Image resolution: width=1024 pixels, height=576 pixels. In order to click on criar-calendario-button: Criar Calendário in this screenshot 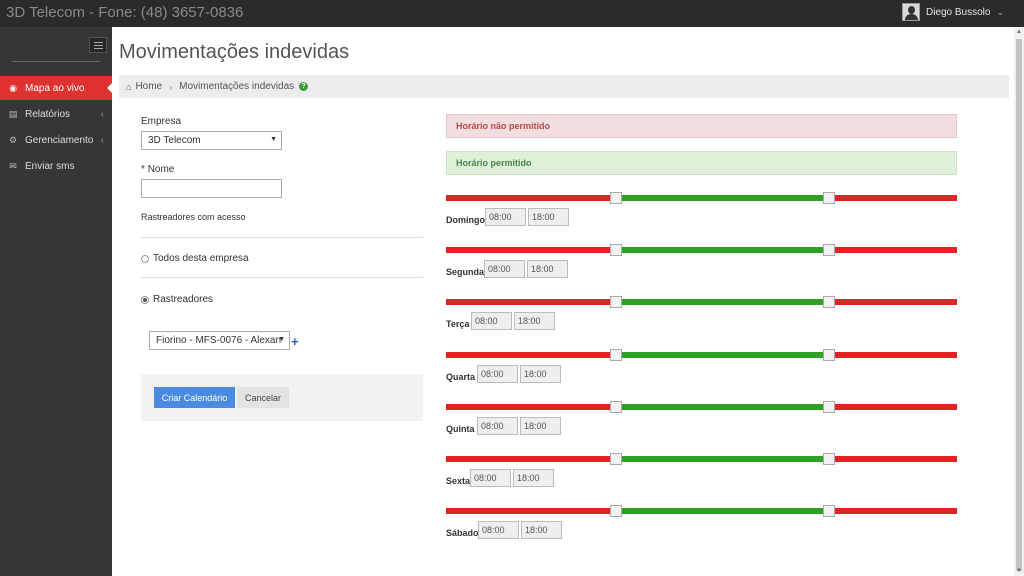, I will do `click(194, 397)`.